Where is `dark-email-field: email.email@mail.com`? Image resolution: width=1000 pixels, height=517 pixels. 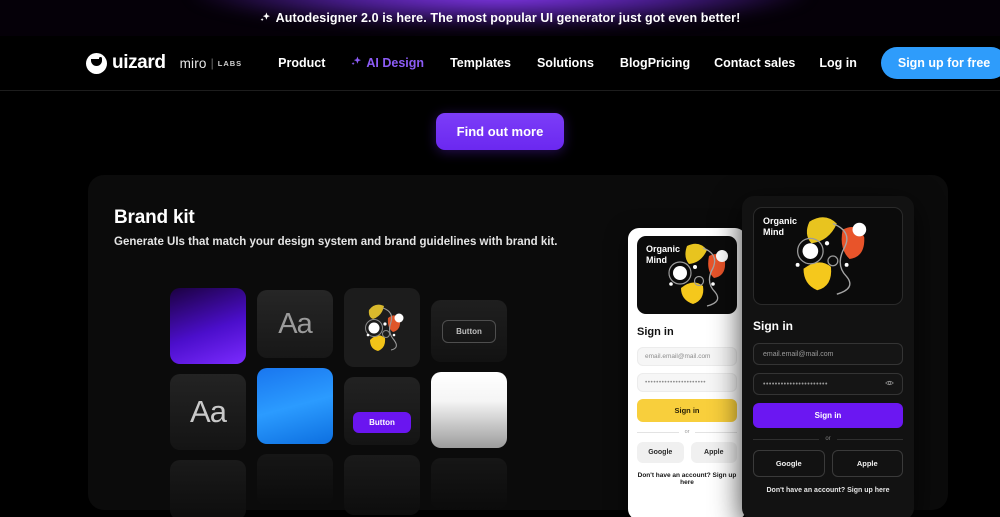
dark-email-field: email.email@mail.com is located at coordinates (828, 354).